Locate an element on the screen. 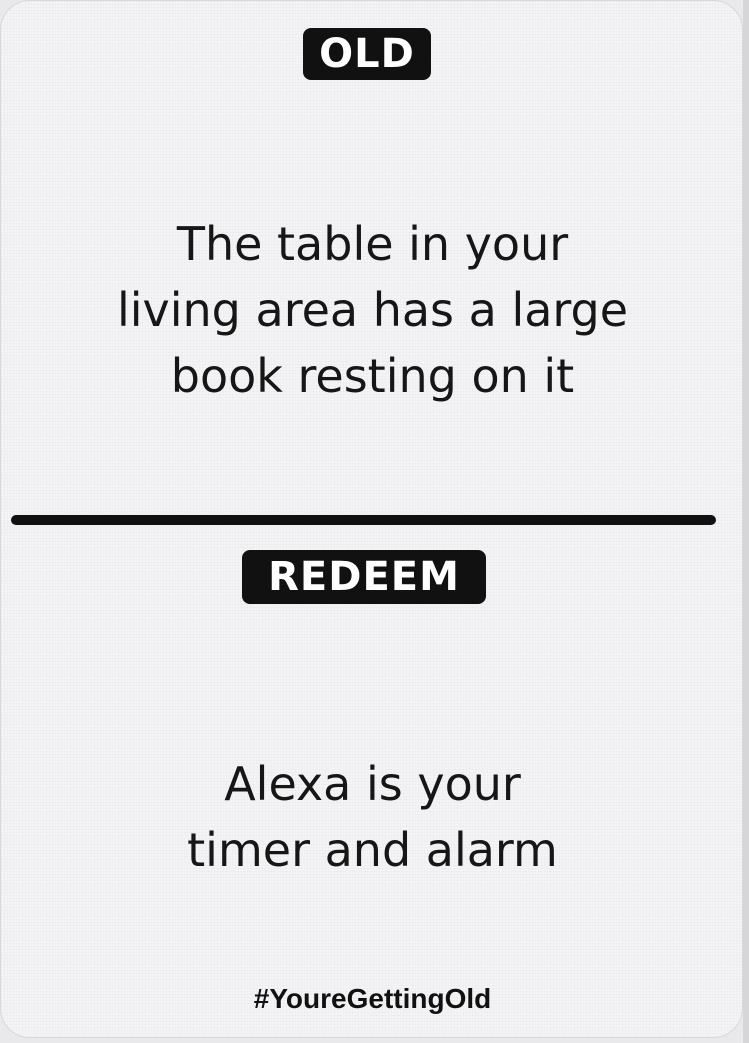  old-statement-line: living area has a large is located at coordinates (372, 310).